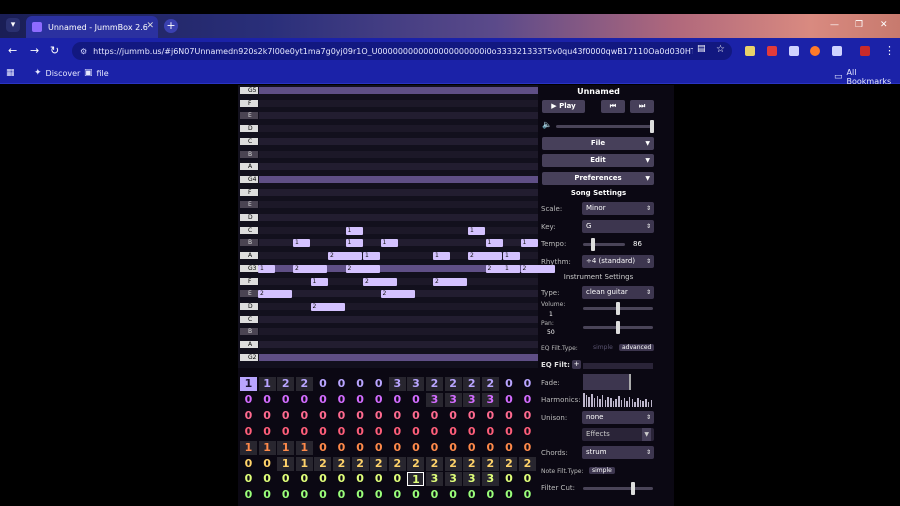 This screenshot has height=506, width=900. Describe the element at coordinates (249, 281) in the screenshot. I see `piano-key: F` at that location.